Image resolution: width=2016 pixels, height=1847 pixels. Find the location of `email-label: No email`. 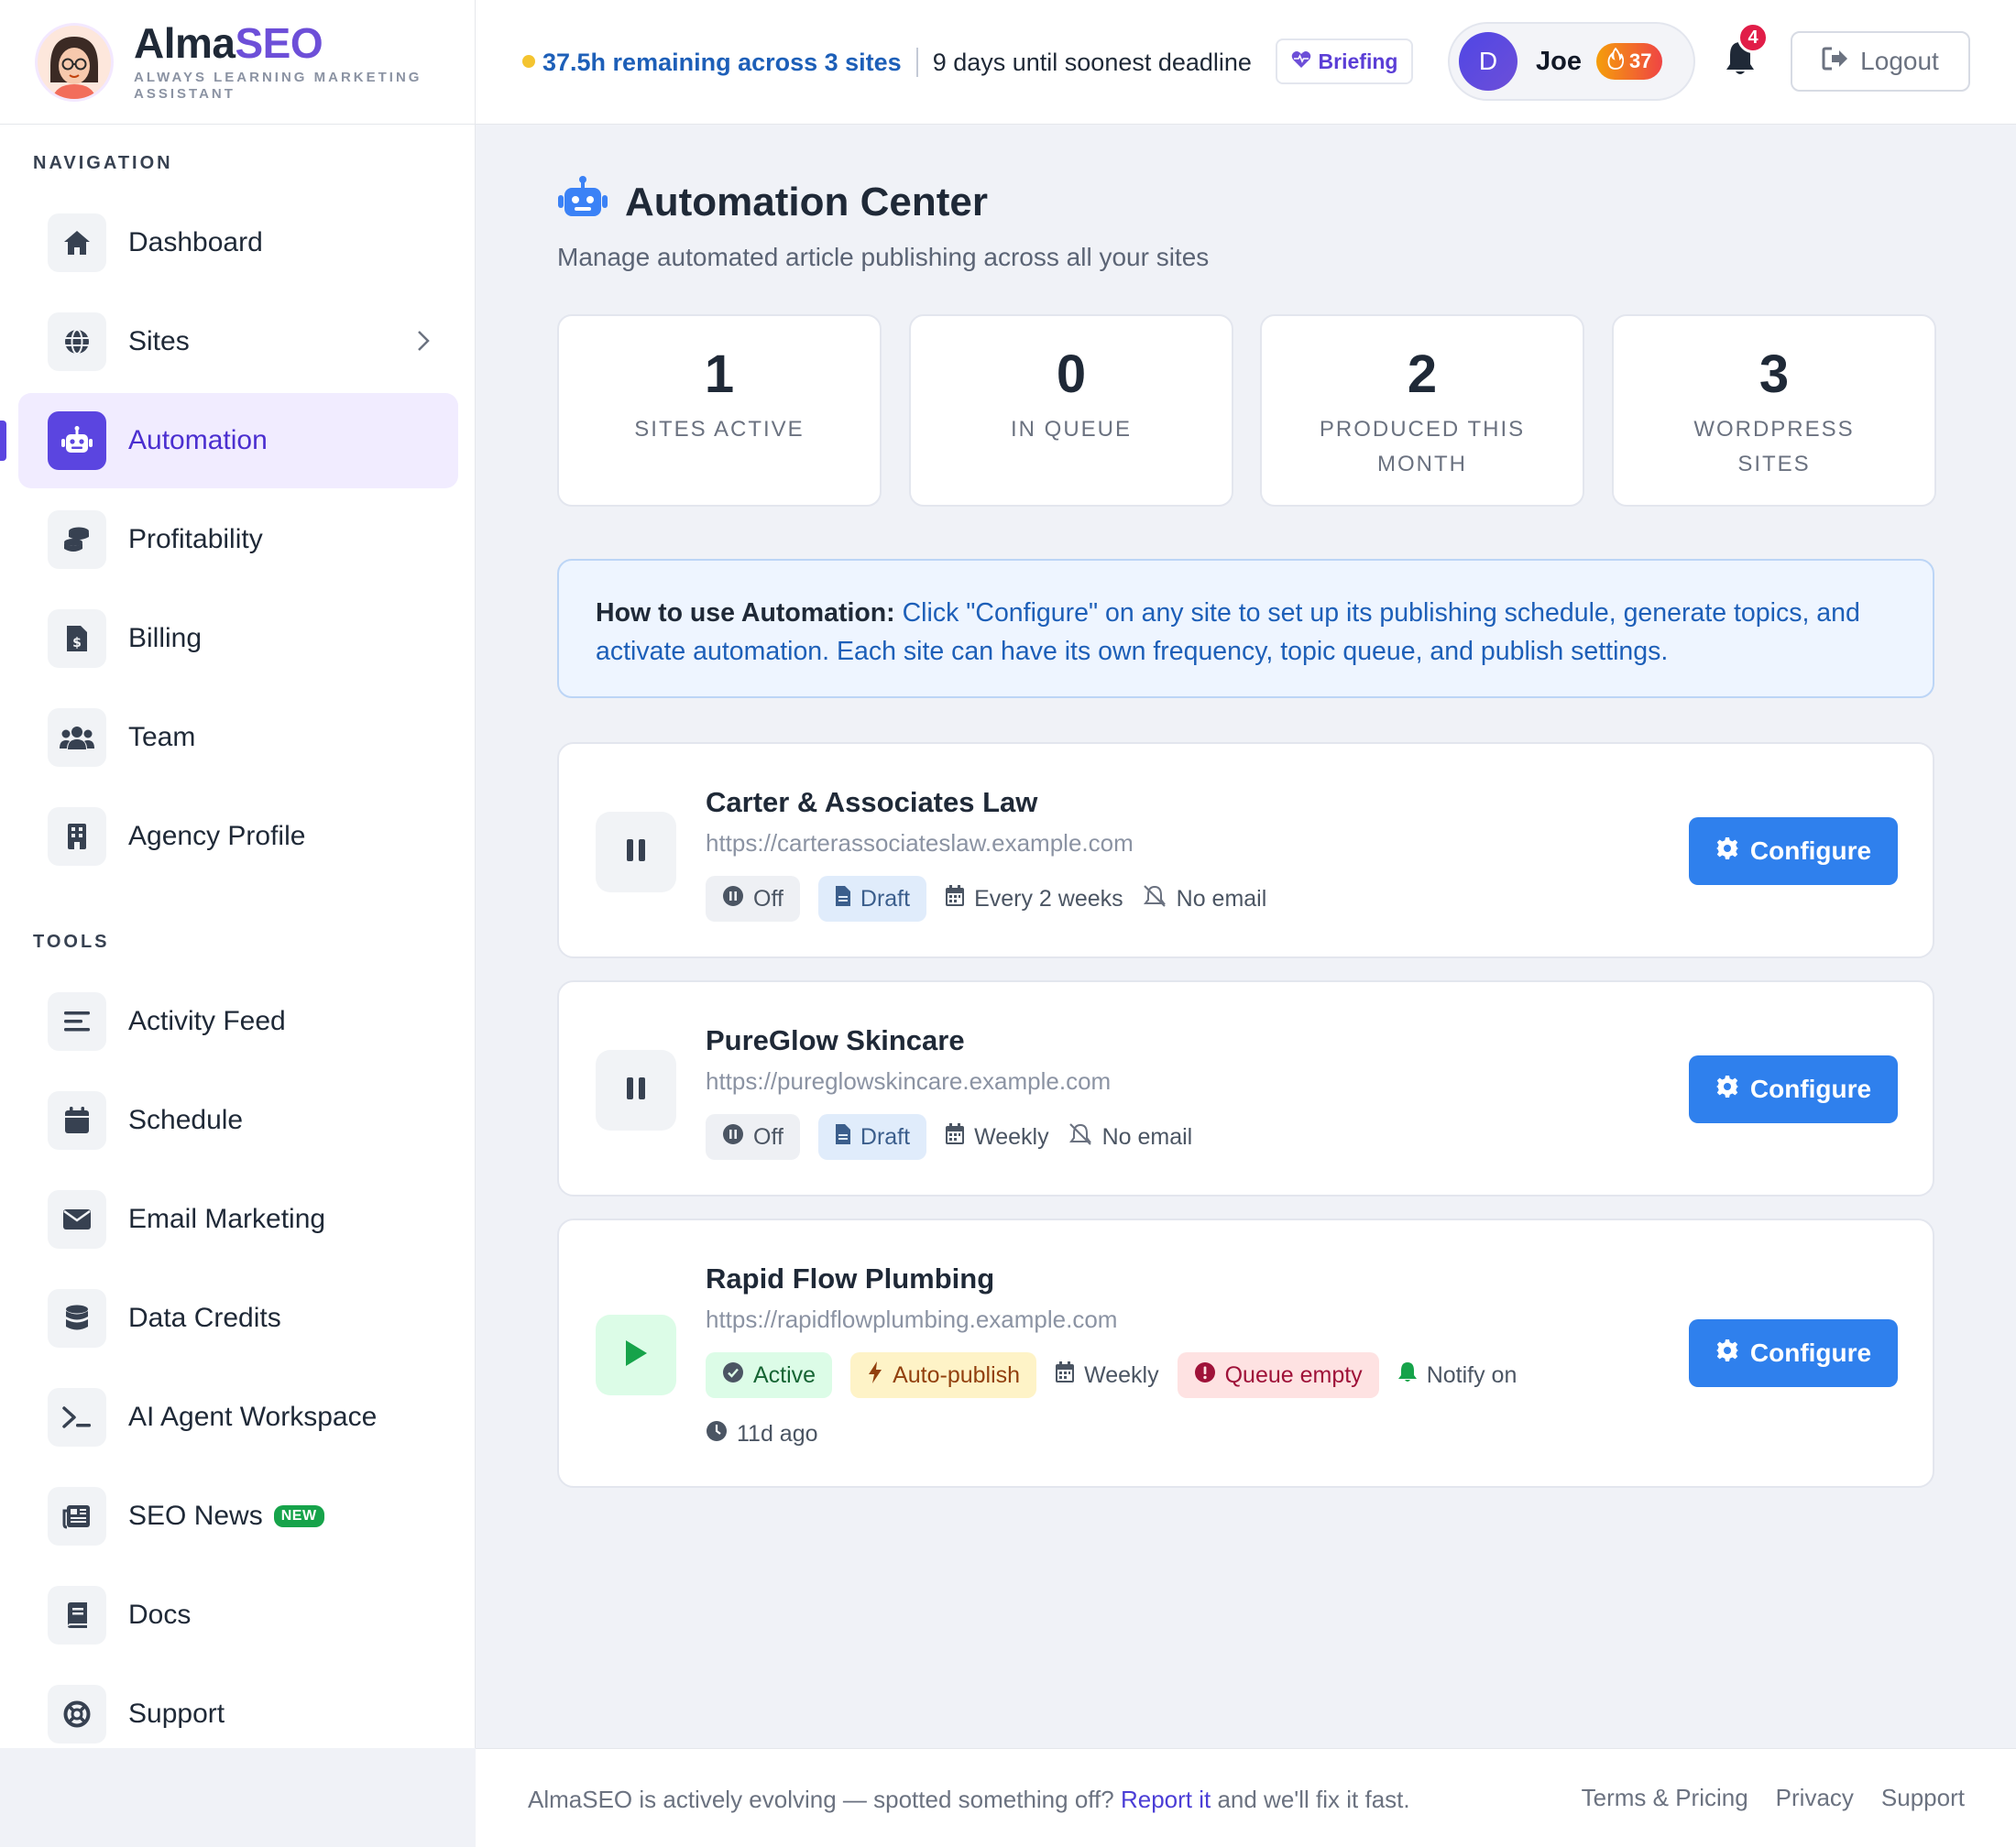

email-label: No email is located at coordinates (1147, 1136).